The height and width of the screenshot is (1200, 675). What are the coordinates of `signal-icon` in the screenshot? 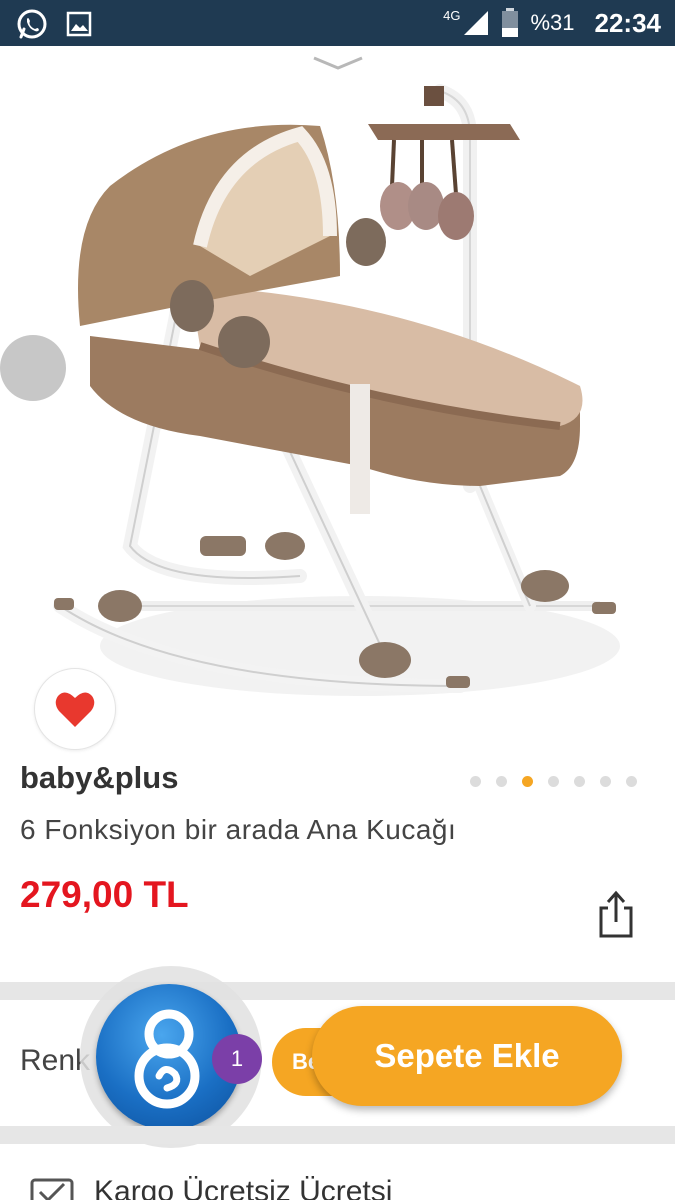 It's located at (476, 23).